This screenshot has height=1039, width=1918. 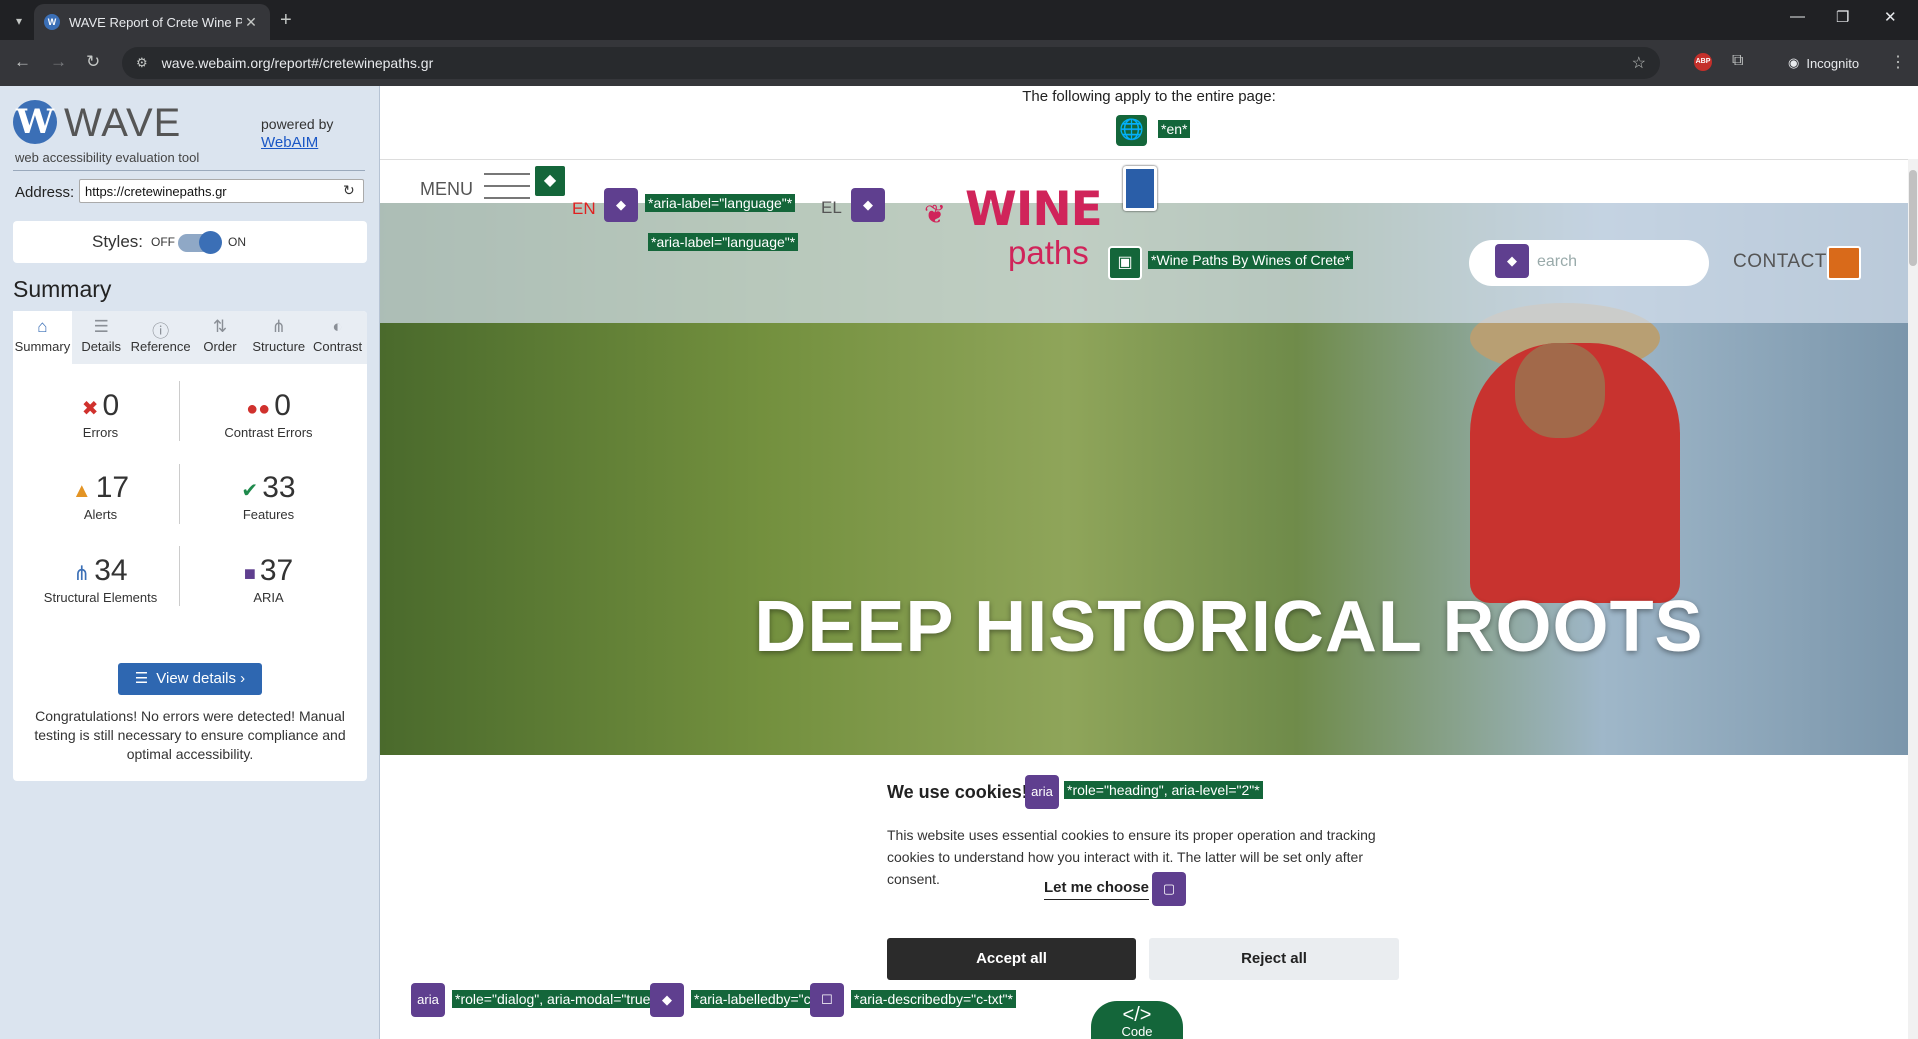 I want to click on sidebar-divider, so click(x=189, y=170).